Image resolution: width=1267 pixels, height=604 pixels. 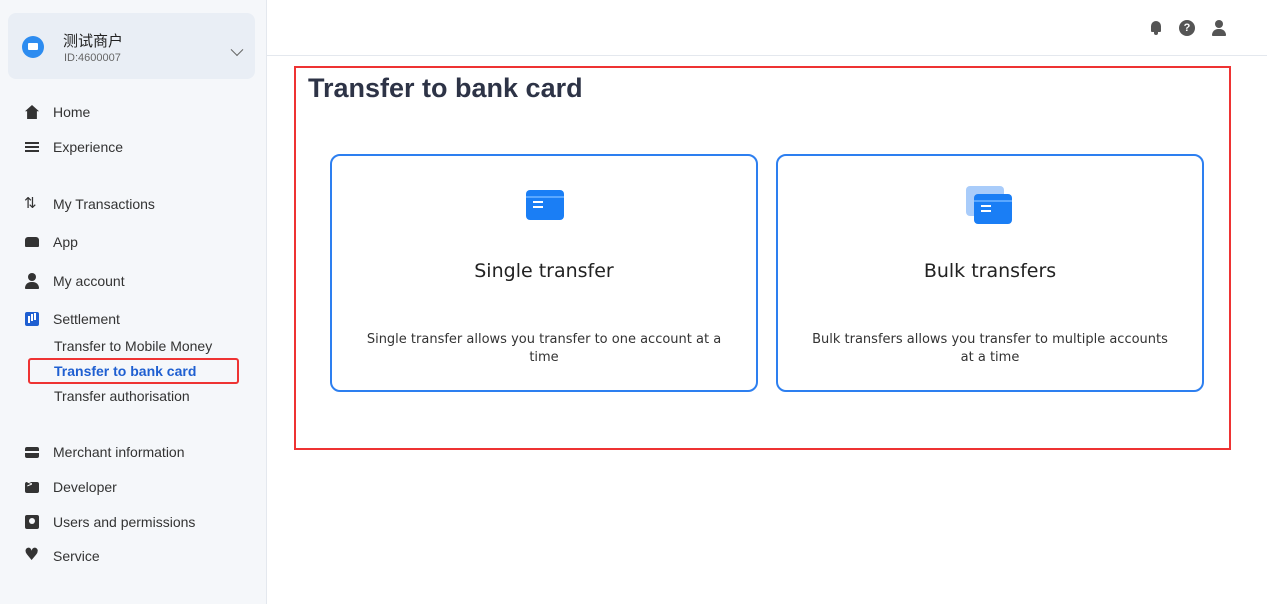 I want to click on home-icon, so click(x=32, y=112).